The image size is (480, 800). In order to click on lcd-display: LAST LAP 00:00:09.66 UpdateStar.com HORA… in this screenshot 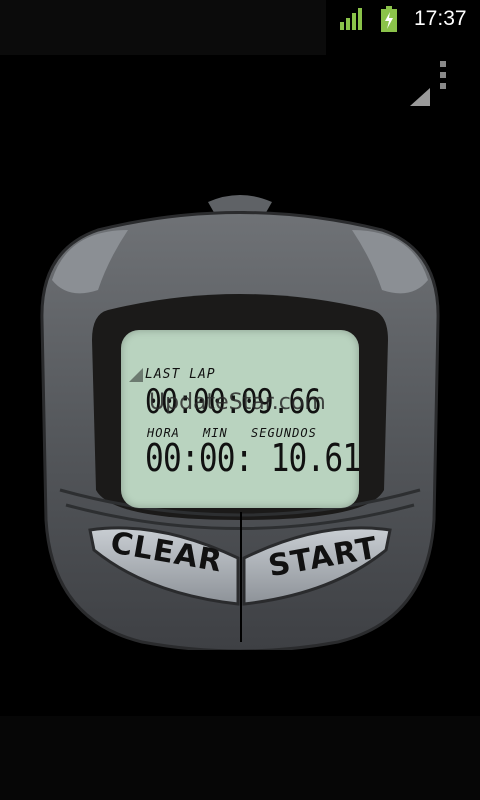, I will do `click(241, 419)`.